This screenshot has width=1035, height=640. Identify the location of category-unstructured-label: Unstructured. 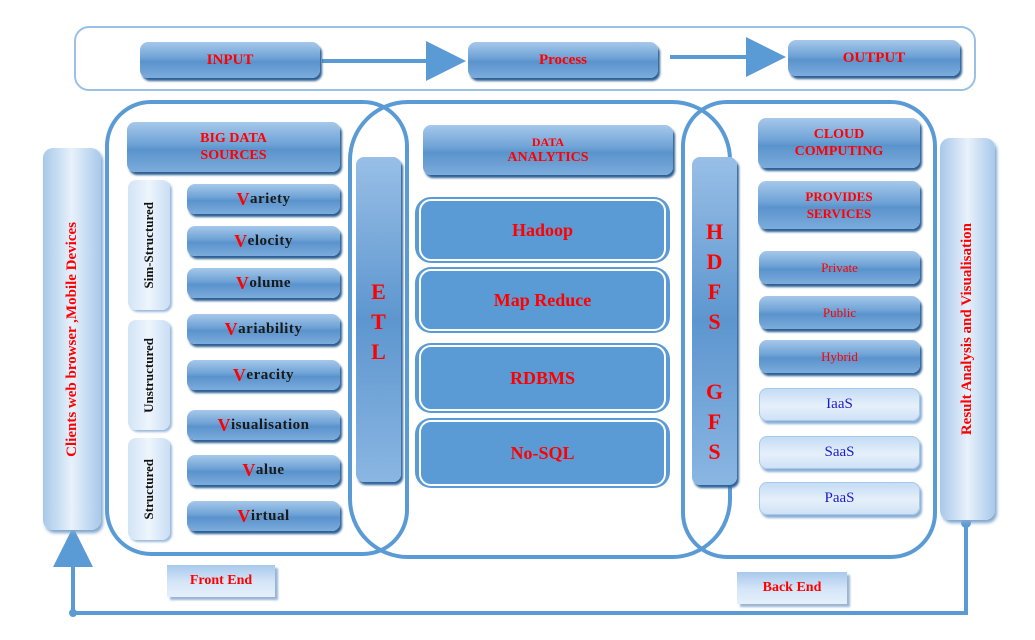
(148, 375).